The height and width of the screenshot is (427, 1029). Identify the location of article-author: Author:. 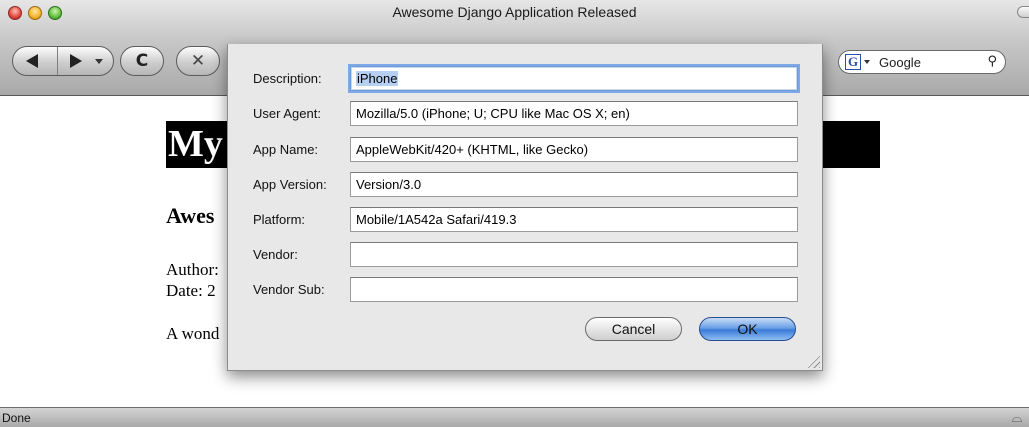
(192, 269).